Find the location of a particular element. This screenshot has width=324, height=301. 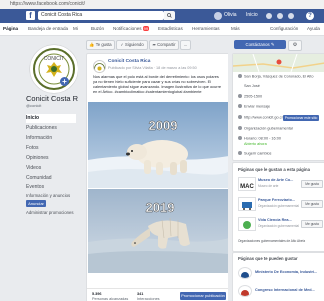

browser-url-bar: https://www.facebook.com/conicit/ is located at coordinates (162, 4).